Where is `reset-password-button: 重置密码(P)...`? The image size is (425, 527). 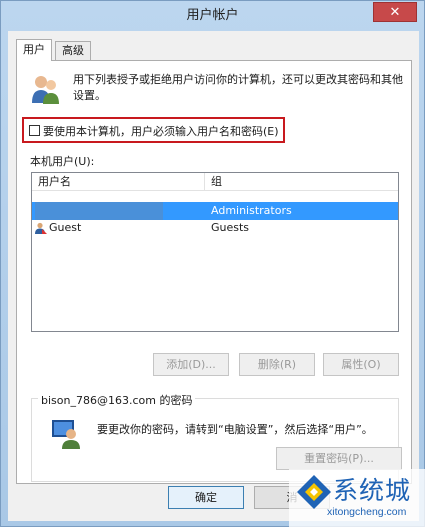
reset-password-button: 重置密码(P)... is located at coordinates (339, 458).